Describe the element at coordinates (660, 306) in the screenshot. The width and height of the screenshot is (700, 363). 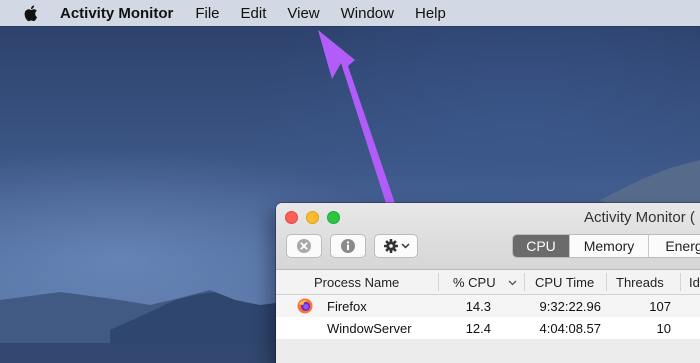
I see `process-threads: 107` at that location.